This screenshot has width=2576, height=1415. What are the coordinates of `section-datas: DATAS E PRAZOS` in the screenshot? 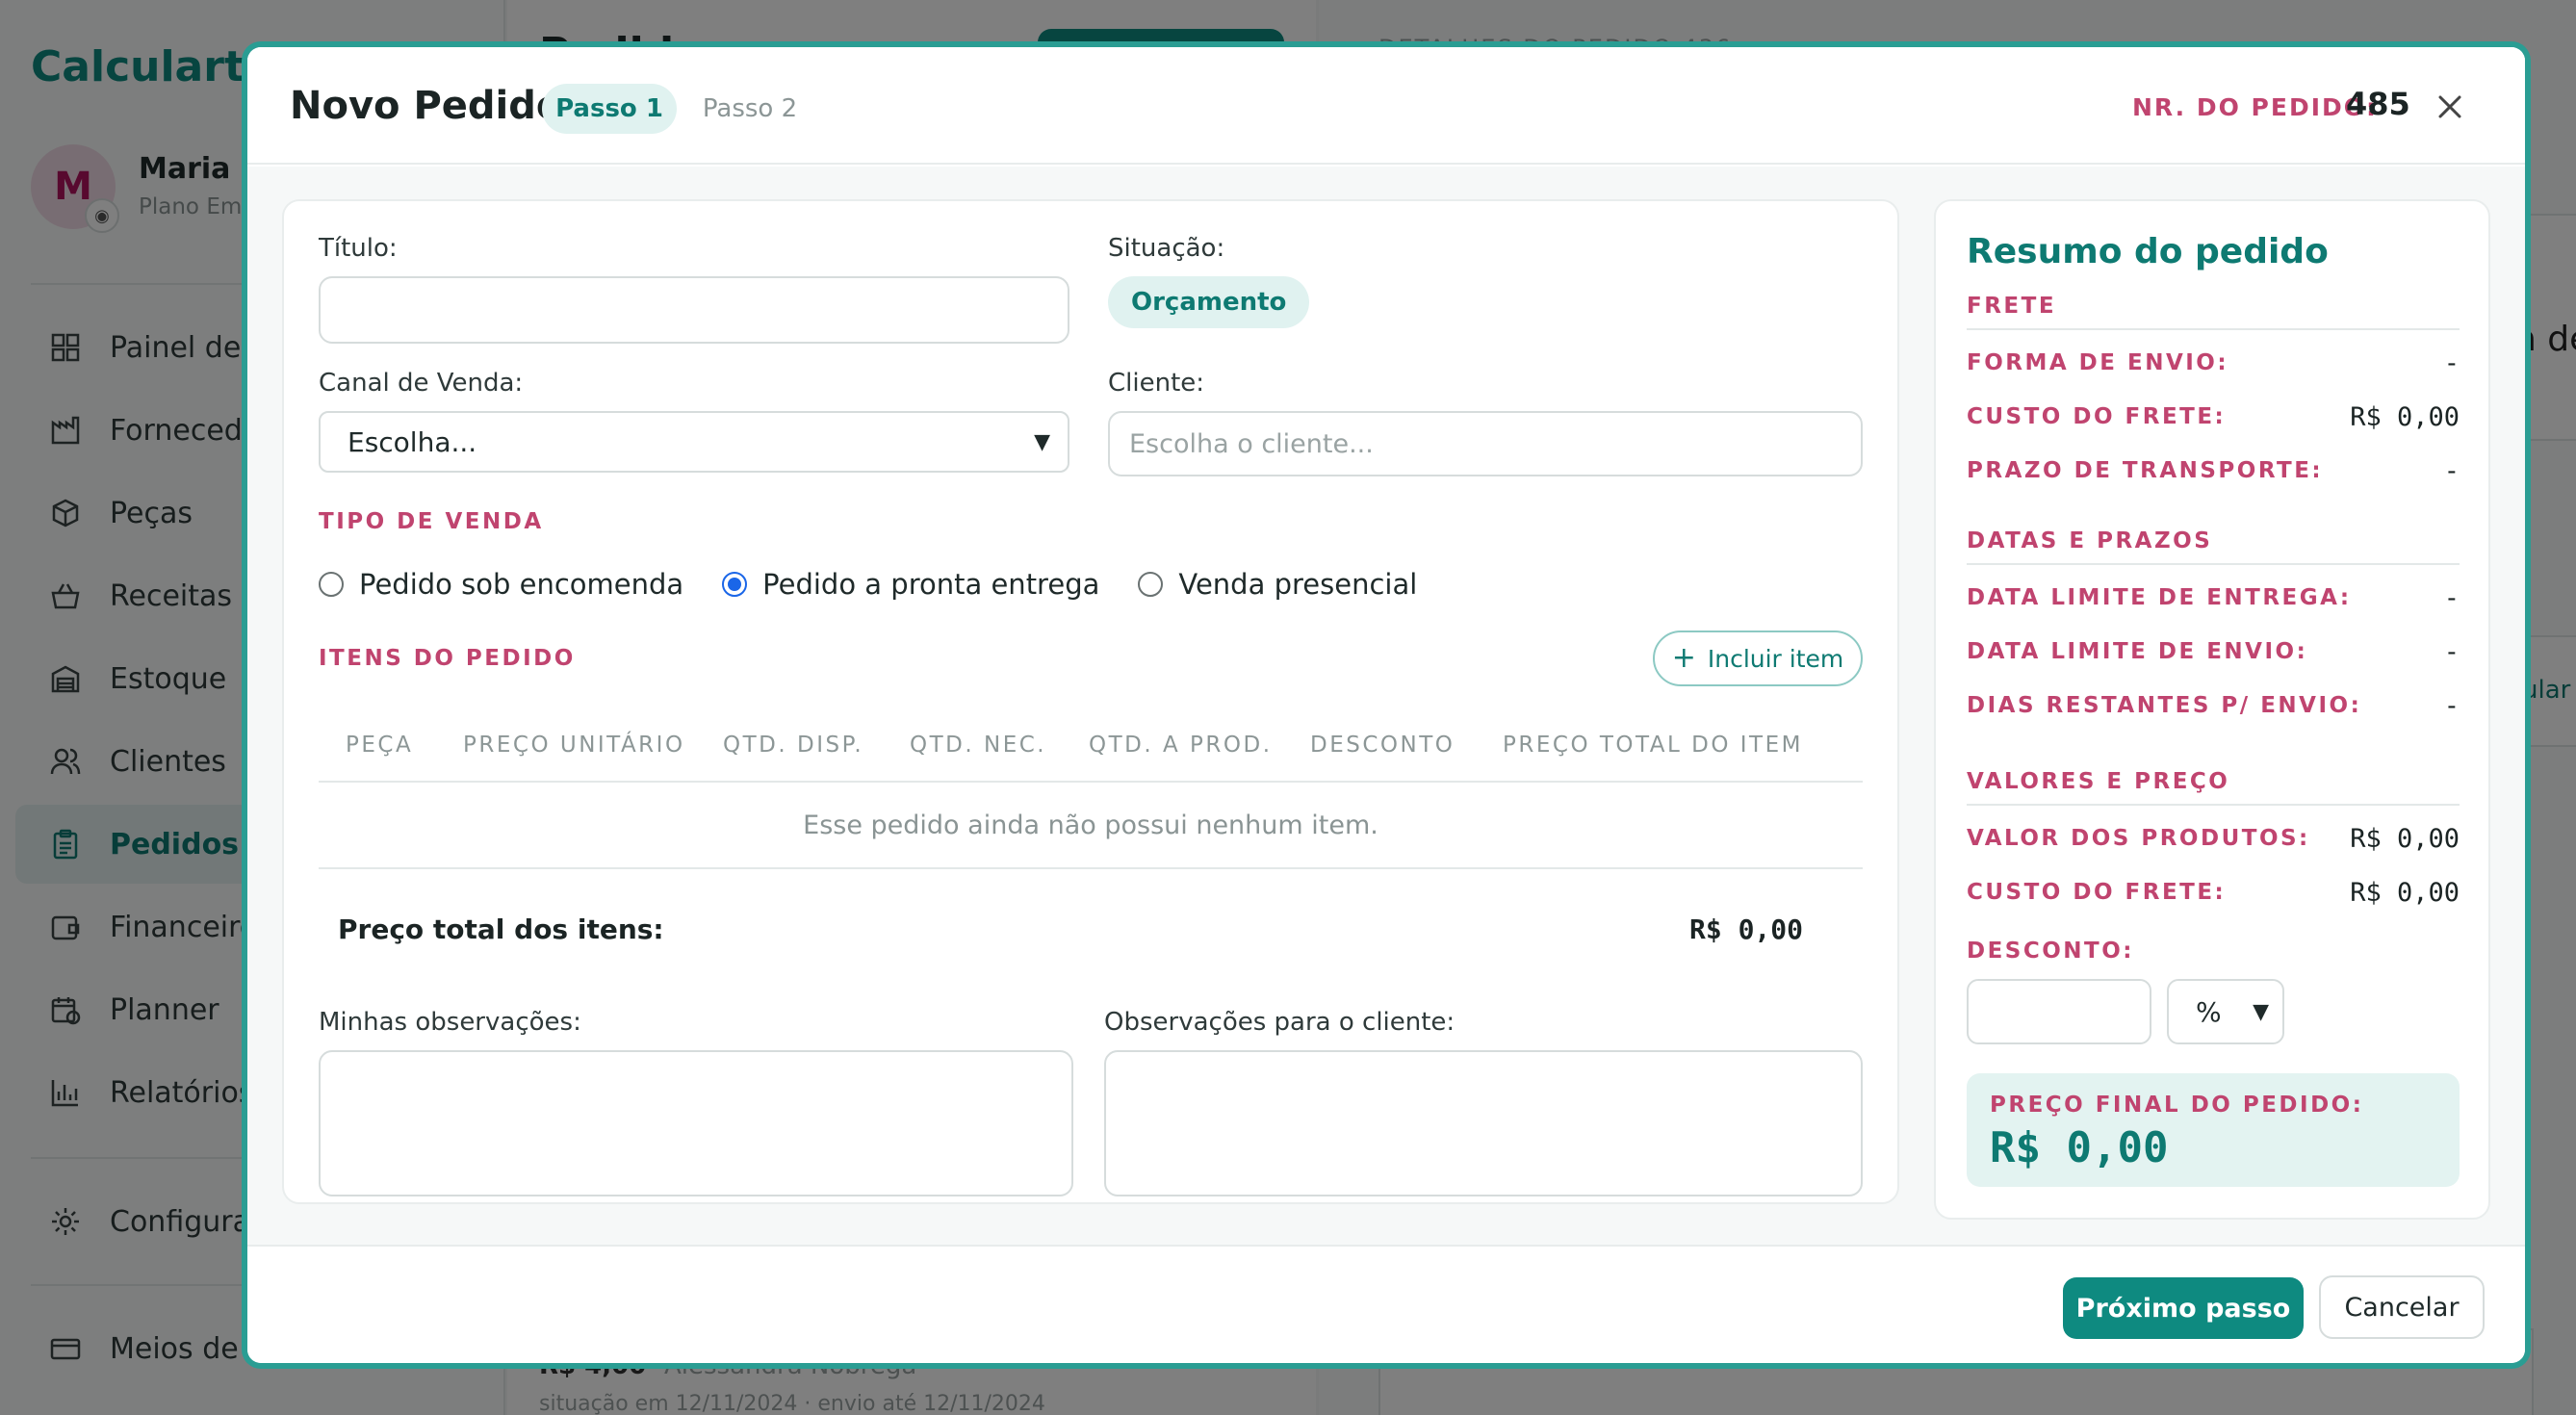 It's located at (2214, 546).